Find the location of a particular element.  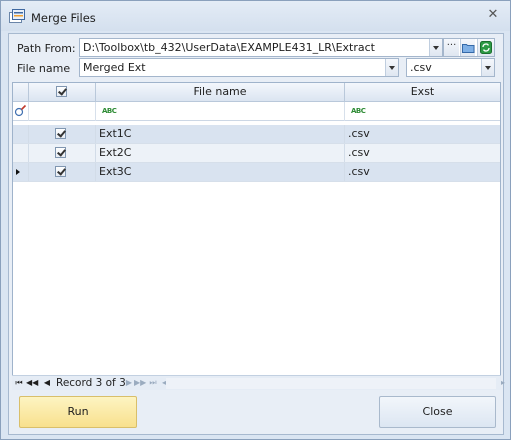

row-indicator-header is located at coordinates (21, 92).